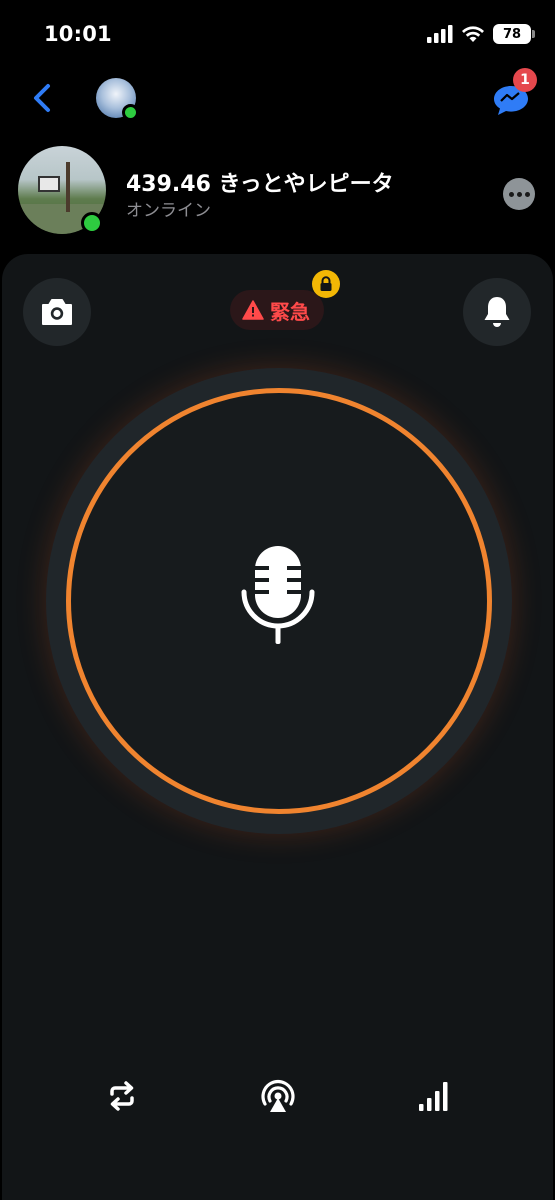  I want to click on more-options-button, so click(519, 194).